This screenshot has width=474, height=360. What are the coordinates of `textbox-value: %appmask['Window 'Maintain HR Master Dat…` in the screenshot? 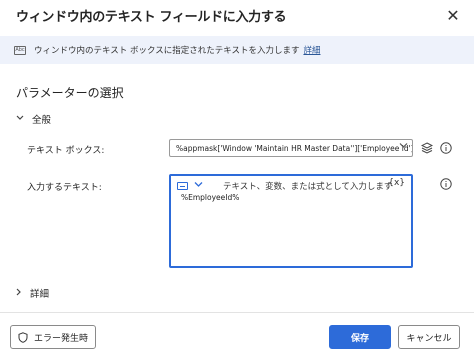 It's located at (294, 148).